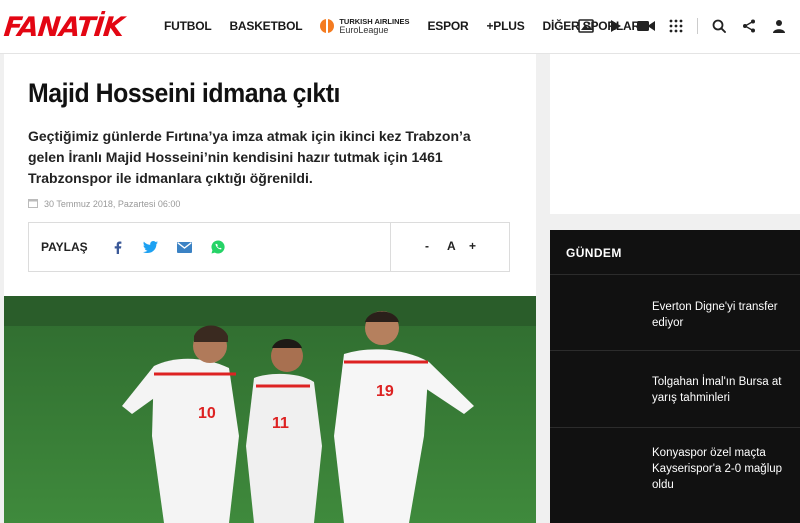 The height and width of the screenshot is (523, 800). I want to click on gallery-icon, so click(586, 26).